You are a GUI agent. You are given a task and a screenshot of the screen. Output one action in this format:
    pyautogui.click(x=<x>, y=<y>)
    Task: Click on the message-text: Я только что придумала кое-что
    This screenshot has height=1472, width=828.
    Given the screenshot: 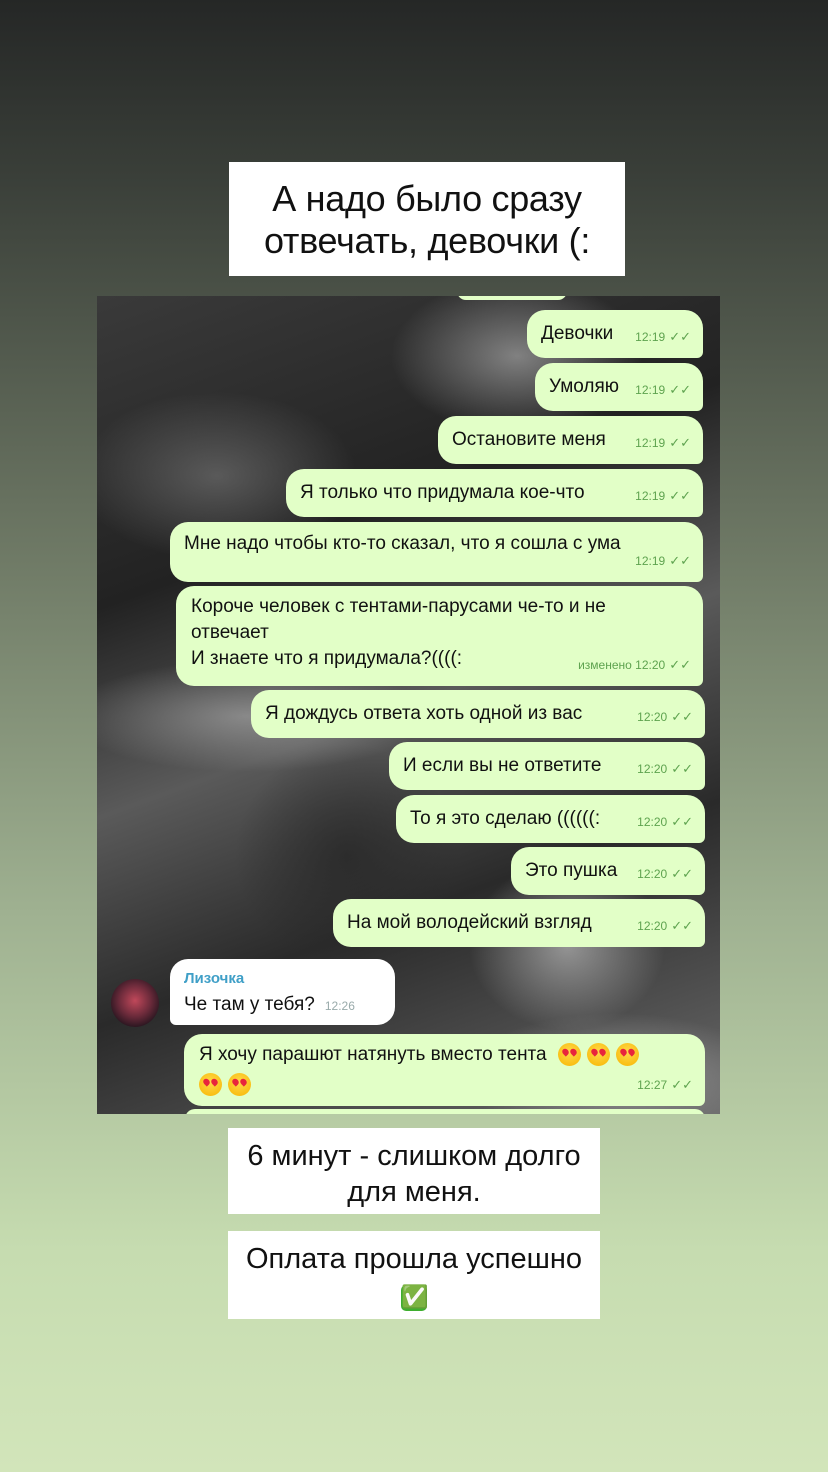 What is the action you would take?
    pyautogui.click(x=442, y=492)
    